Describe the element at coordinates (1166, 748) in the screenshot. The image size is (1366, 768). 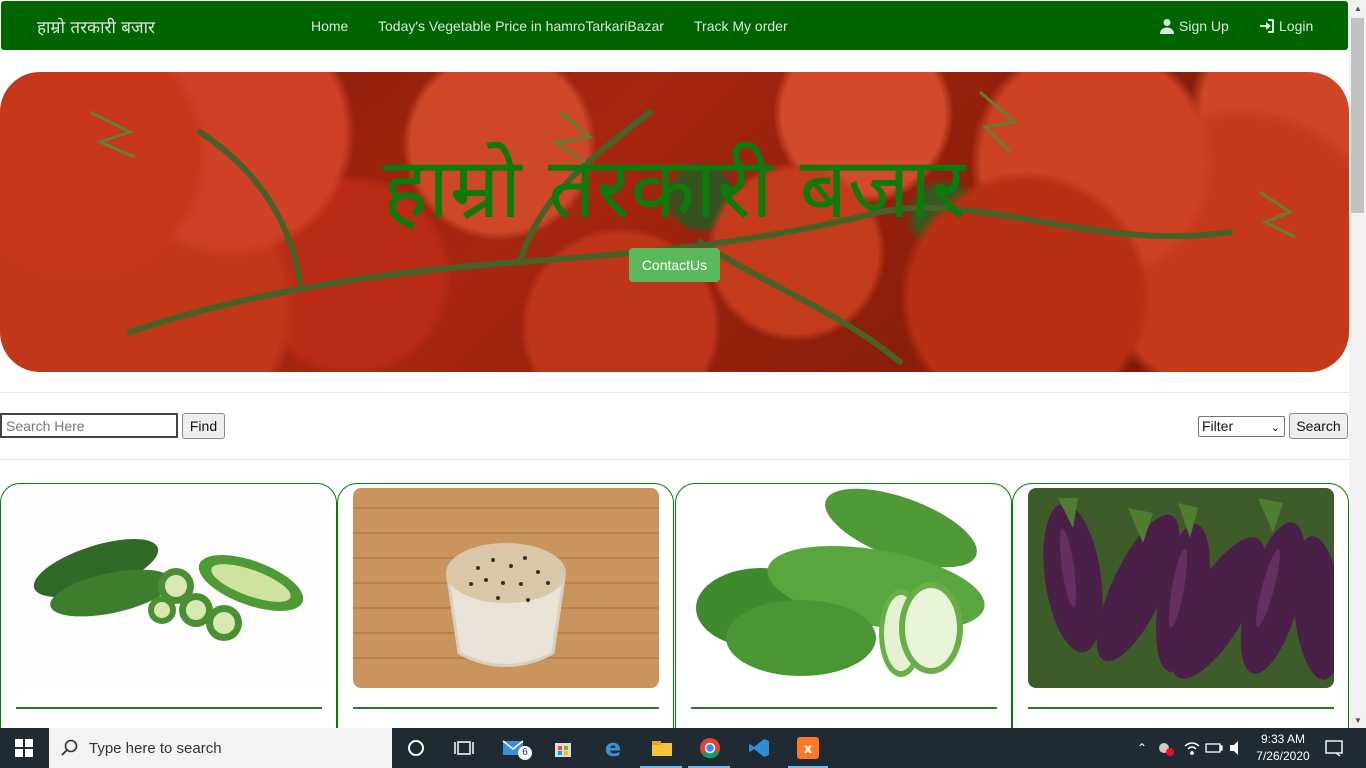
I see `network-error-icon` at that location.